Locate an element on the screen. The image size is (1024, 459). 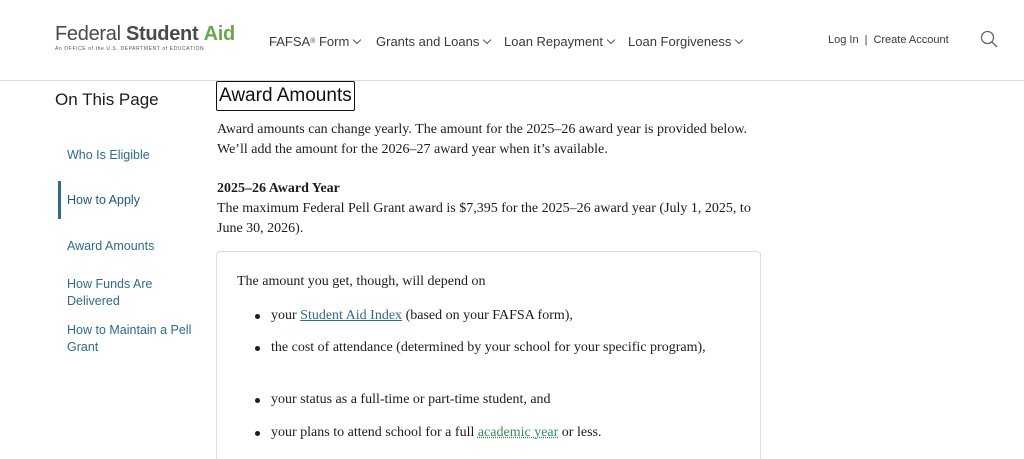
nav-forgiveness-label: Loan Forgiveness is located at coordinates (680, 41).